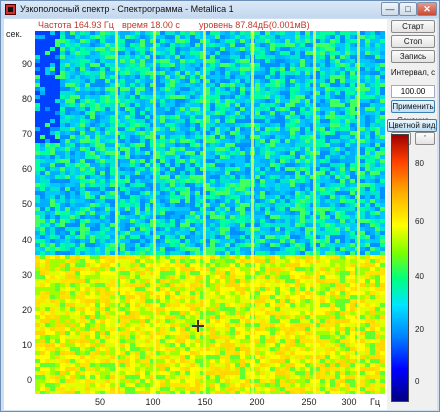  Describe the element at coordinates (408, 9) in the screenshot. I see `maximize-button: □` at that location.